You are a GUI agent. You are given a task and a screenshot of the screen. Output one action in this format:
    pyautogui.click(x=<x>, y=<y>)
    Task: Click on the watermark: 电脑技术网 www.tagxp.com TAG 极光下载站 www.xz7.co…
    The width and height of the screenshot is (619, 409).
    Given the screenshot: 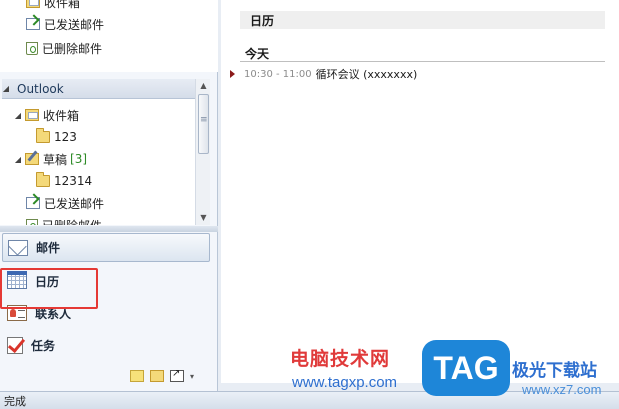 What is the action you would take?
    pyautogui.click(x=454, y=372)
    